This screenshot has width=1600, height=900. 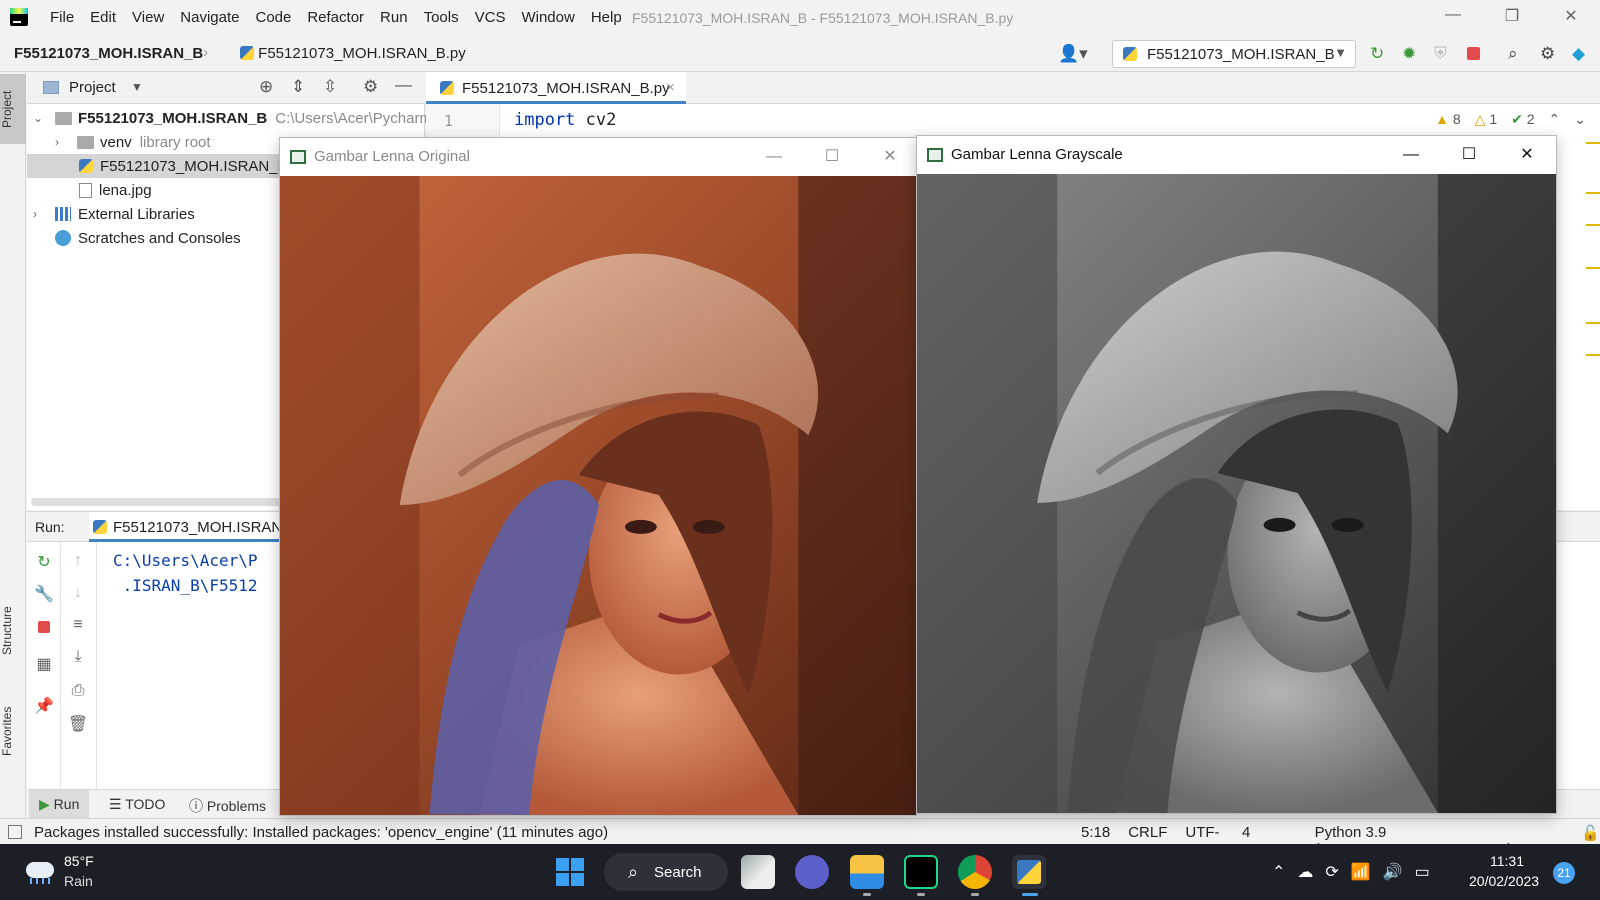 What do you see at coordinates (266, 87) in the screenshot?
I see `locate-icon: ⊕` at bounding box center [266, 87].